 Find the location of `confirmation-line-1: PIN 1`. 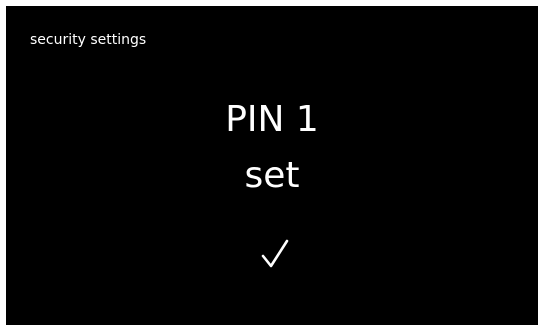

confirmation-line-1: PIN 1 is located at coordinates (272, 119).